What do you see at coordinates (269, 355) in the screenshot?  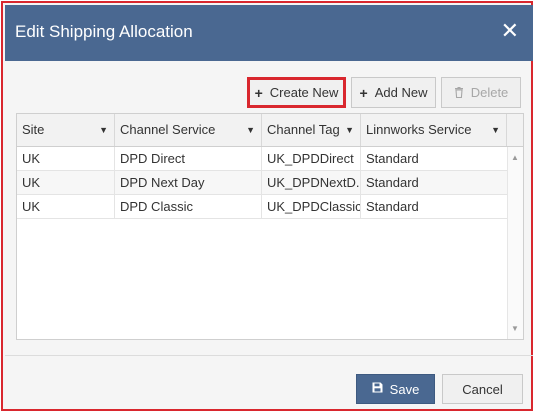 I see `footer-divider` at bounding box center [269, 355].